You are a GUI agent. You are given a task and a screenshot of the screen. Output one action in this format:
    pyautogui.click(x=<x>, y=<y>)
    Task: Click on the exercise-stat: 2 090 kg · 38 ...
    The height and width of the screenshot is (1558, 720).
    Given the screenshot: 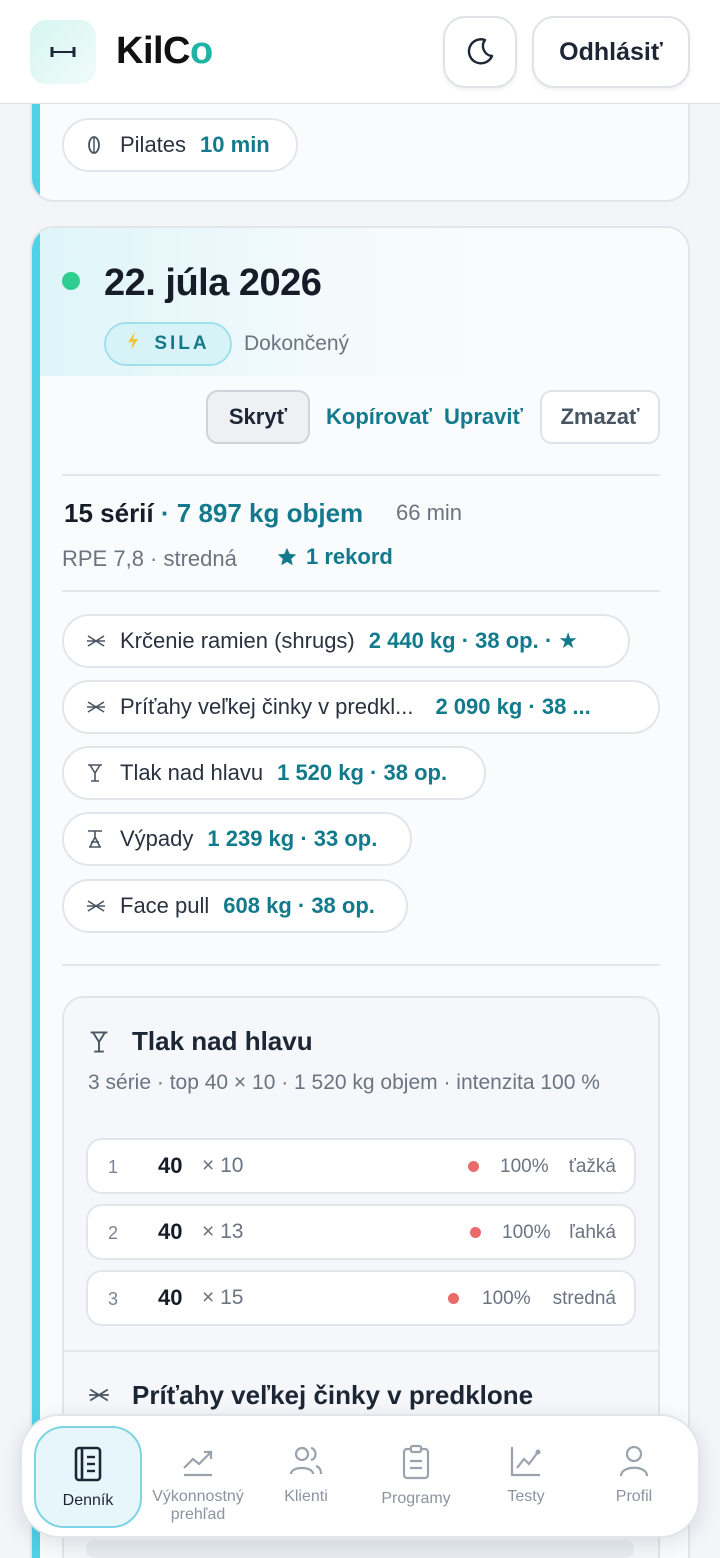 What is the action you would take?
    pyautogui.click(x=513, y=706)
    